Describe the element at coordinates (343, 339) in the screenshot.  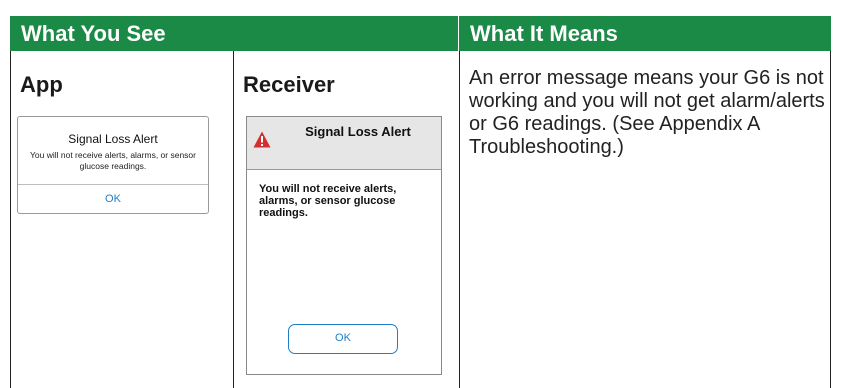
I see `receiver-ok-button: OK` at that location.